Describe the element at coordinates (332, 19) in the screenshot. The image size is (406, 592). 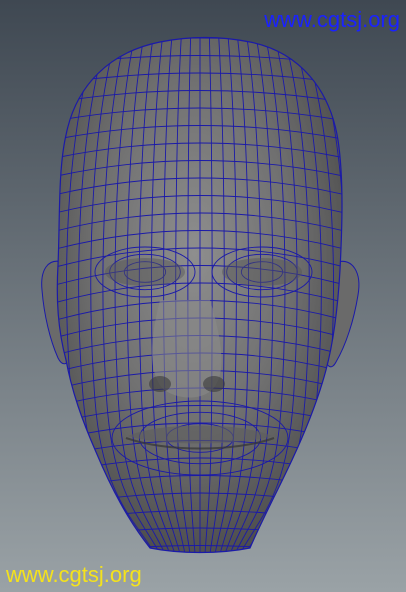
I see `watermark-top: www.cgtsj.org` at that location.